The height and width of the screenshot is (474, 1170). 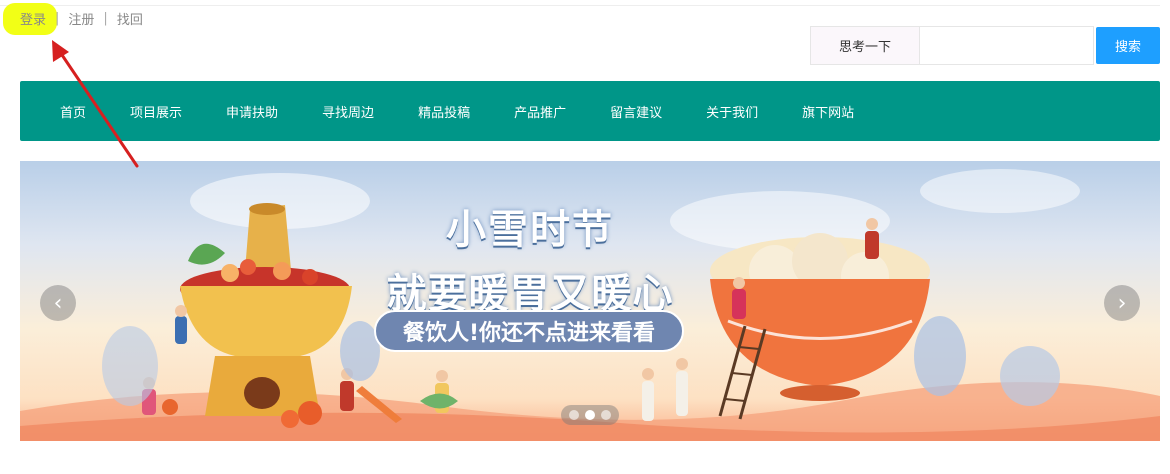 I want to click on search-input, so click(x=1007, y=45).